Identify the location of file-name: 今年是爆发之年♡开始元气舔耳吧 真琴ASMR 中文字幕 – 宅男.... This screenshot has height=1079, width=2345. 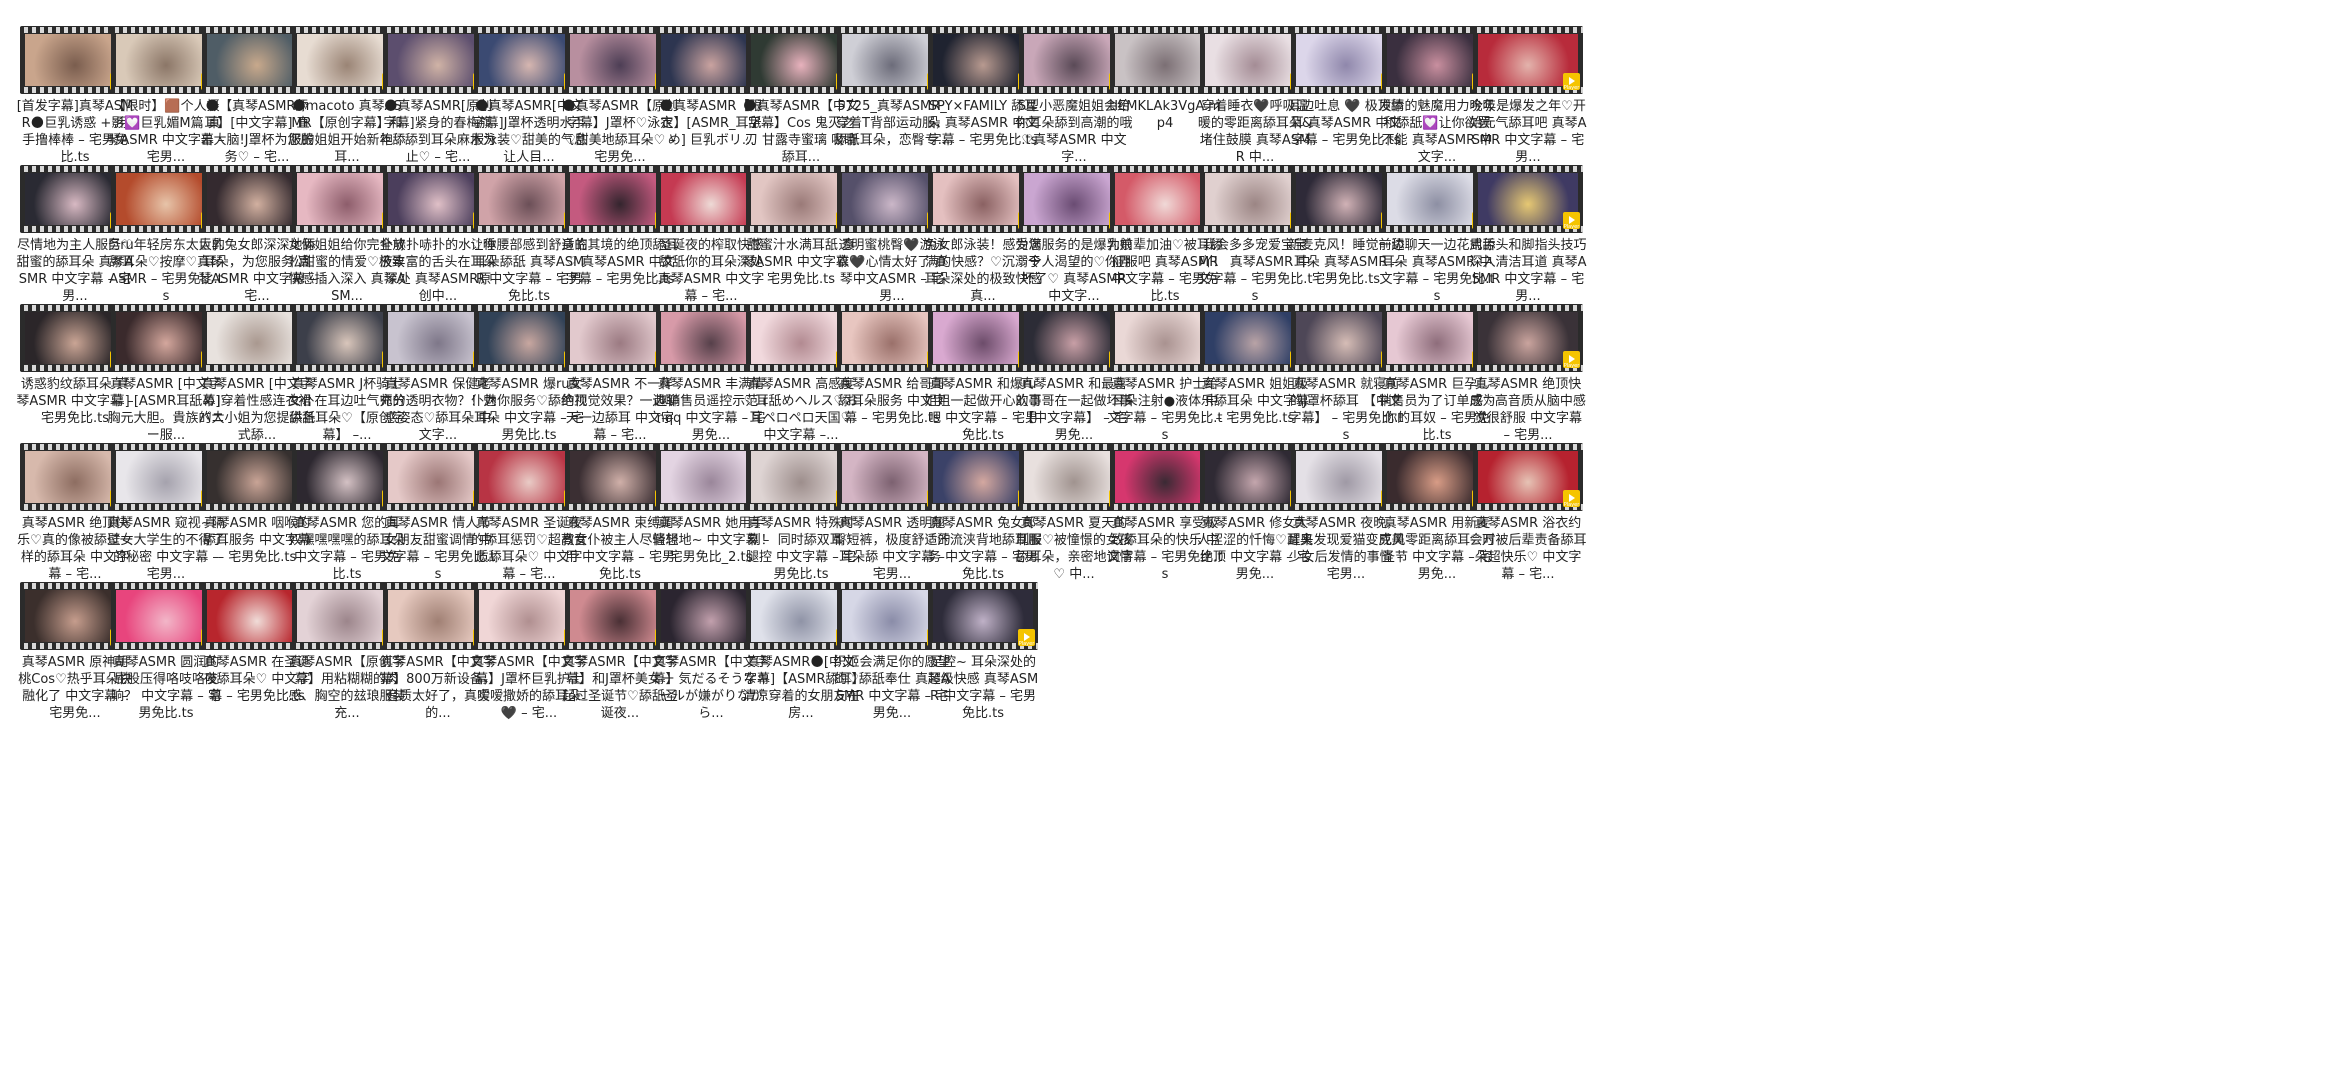
(1528, 132).